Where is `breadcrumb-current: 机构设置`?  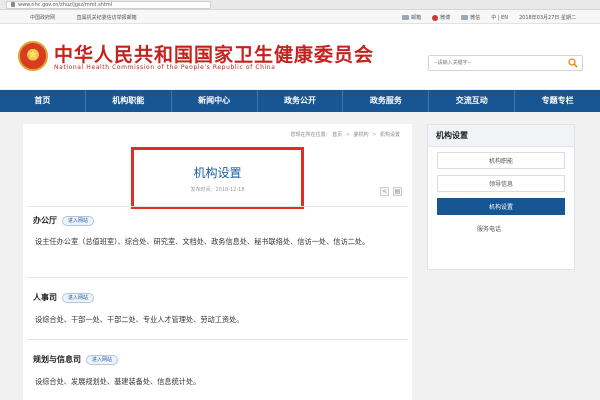 breadcrumb-current: 机构设置 is located at coordinates (389, 135).